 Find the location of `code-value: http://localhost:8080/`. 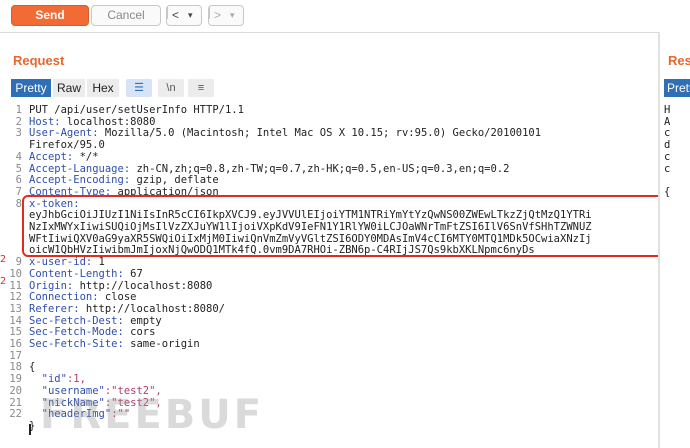

code-value: http://localhost:8080/ is located at coordinates (152, 308).